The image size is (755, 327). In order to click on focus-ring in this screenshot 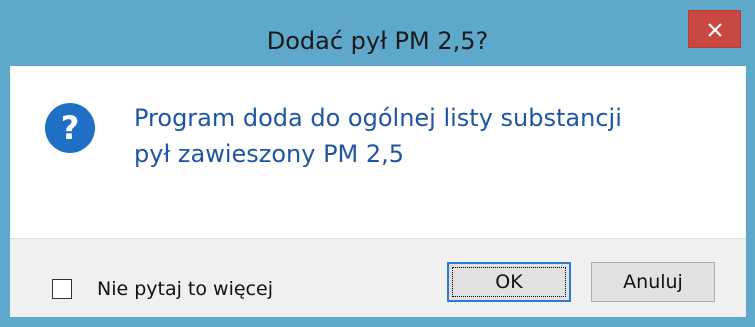, I will do `click(509, 282)`.